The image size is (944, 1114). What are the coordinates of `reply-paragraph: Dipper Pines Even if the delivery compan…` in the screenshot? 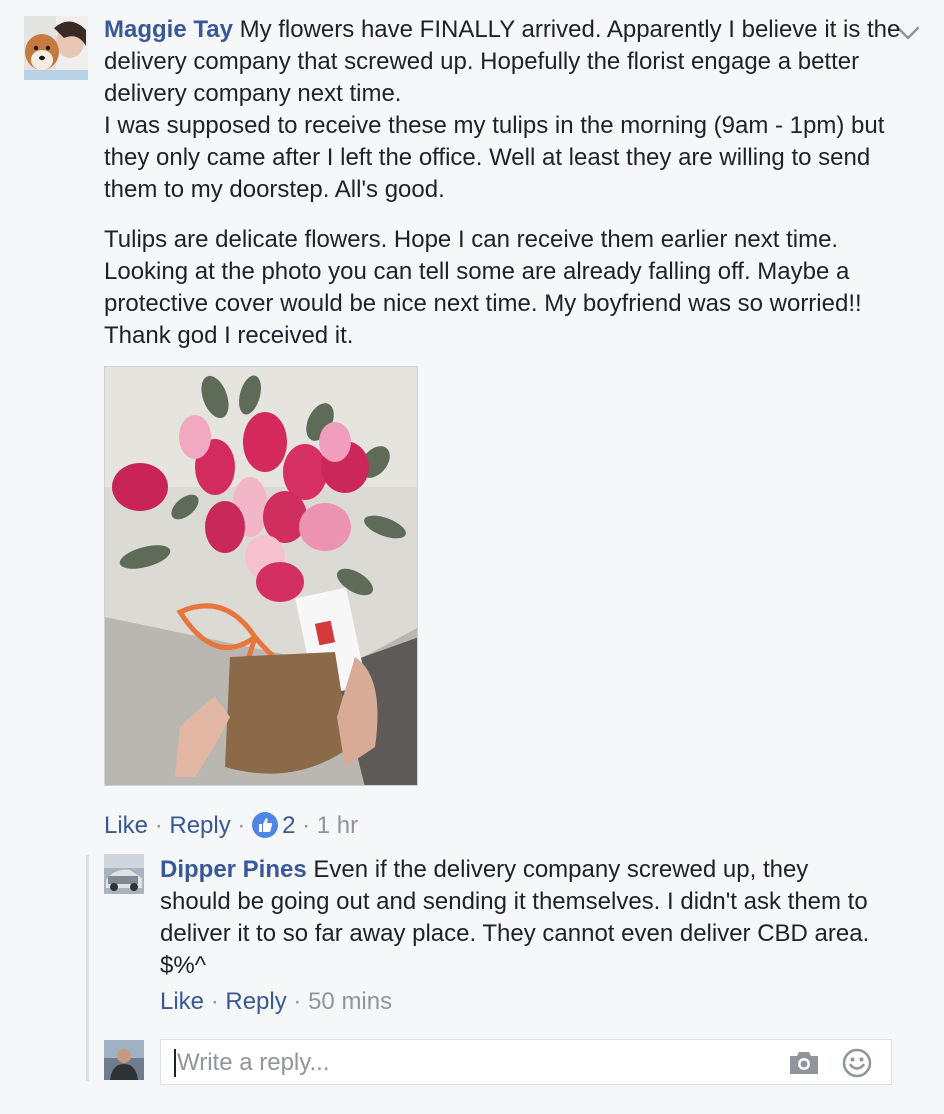 It's located at (520, 918).